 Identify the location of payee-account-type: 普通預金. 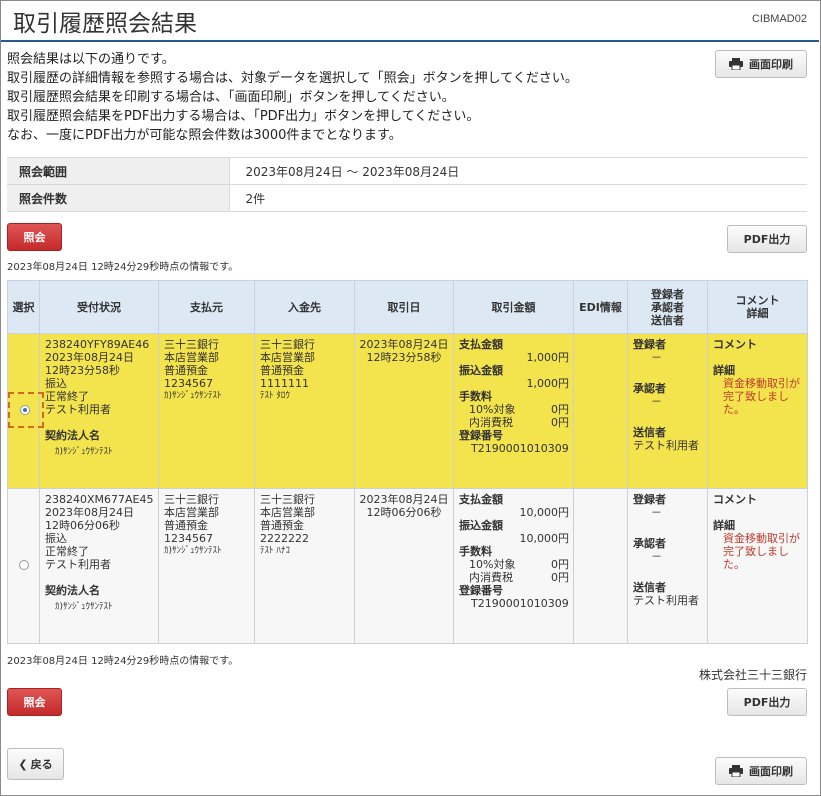
(282, 370).